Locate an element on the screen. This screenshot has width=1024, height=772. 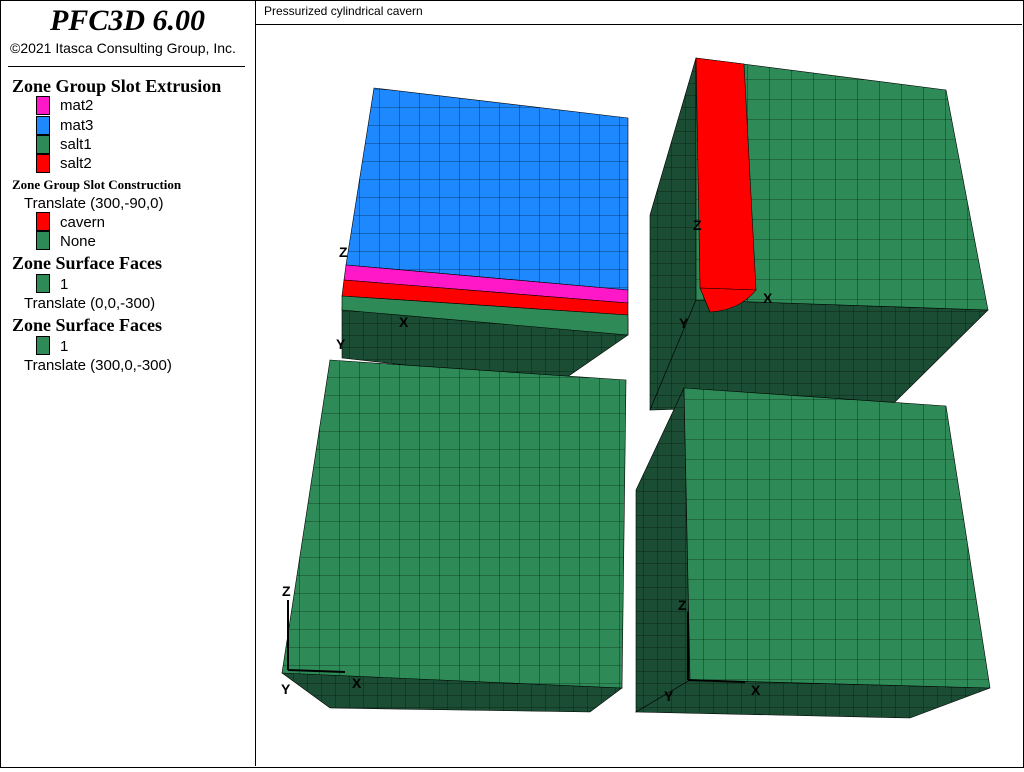
legend-item-salt1: salt1 is located at coordinates (76, 144).